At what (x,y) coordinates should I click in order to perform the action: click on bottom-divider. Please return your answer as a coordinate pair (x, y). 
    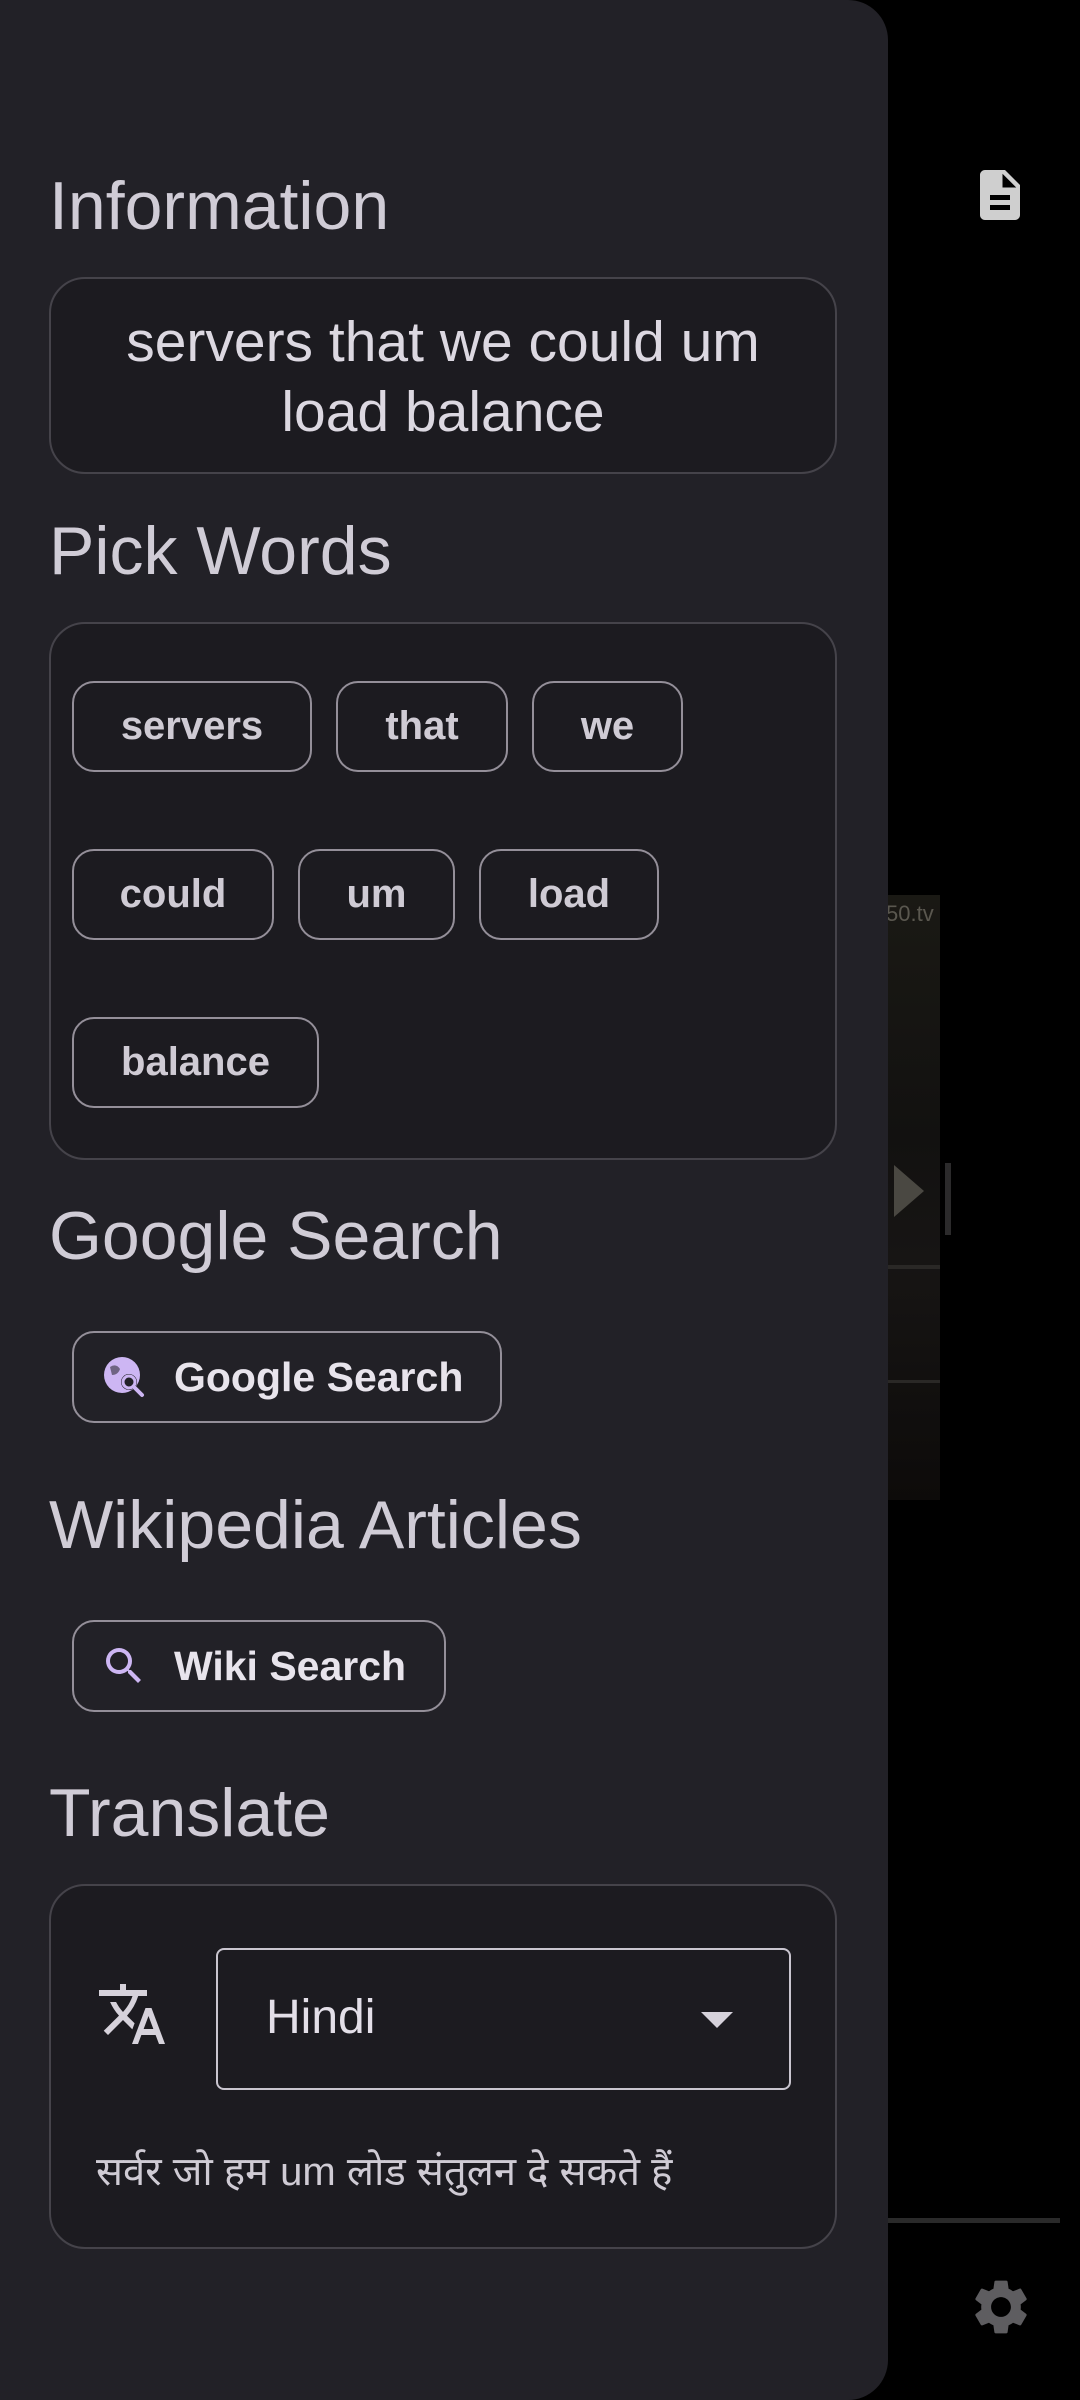
    Looking at the image, I should click on (972, 2220).